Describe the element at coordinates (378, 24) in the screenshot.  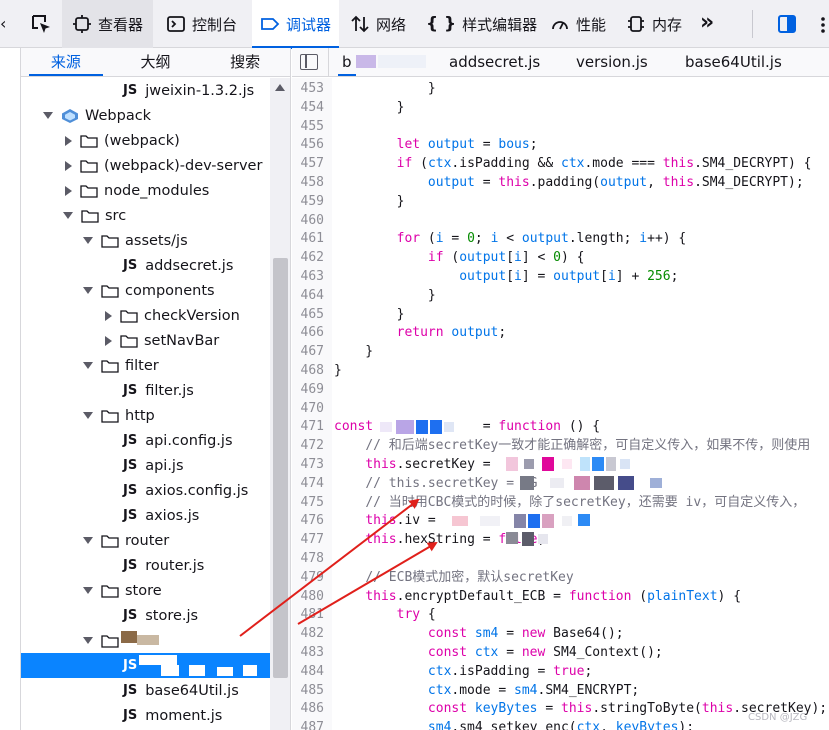
I see `tab-network: 网络` at that location.